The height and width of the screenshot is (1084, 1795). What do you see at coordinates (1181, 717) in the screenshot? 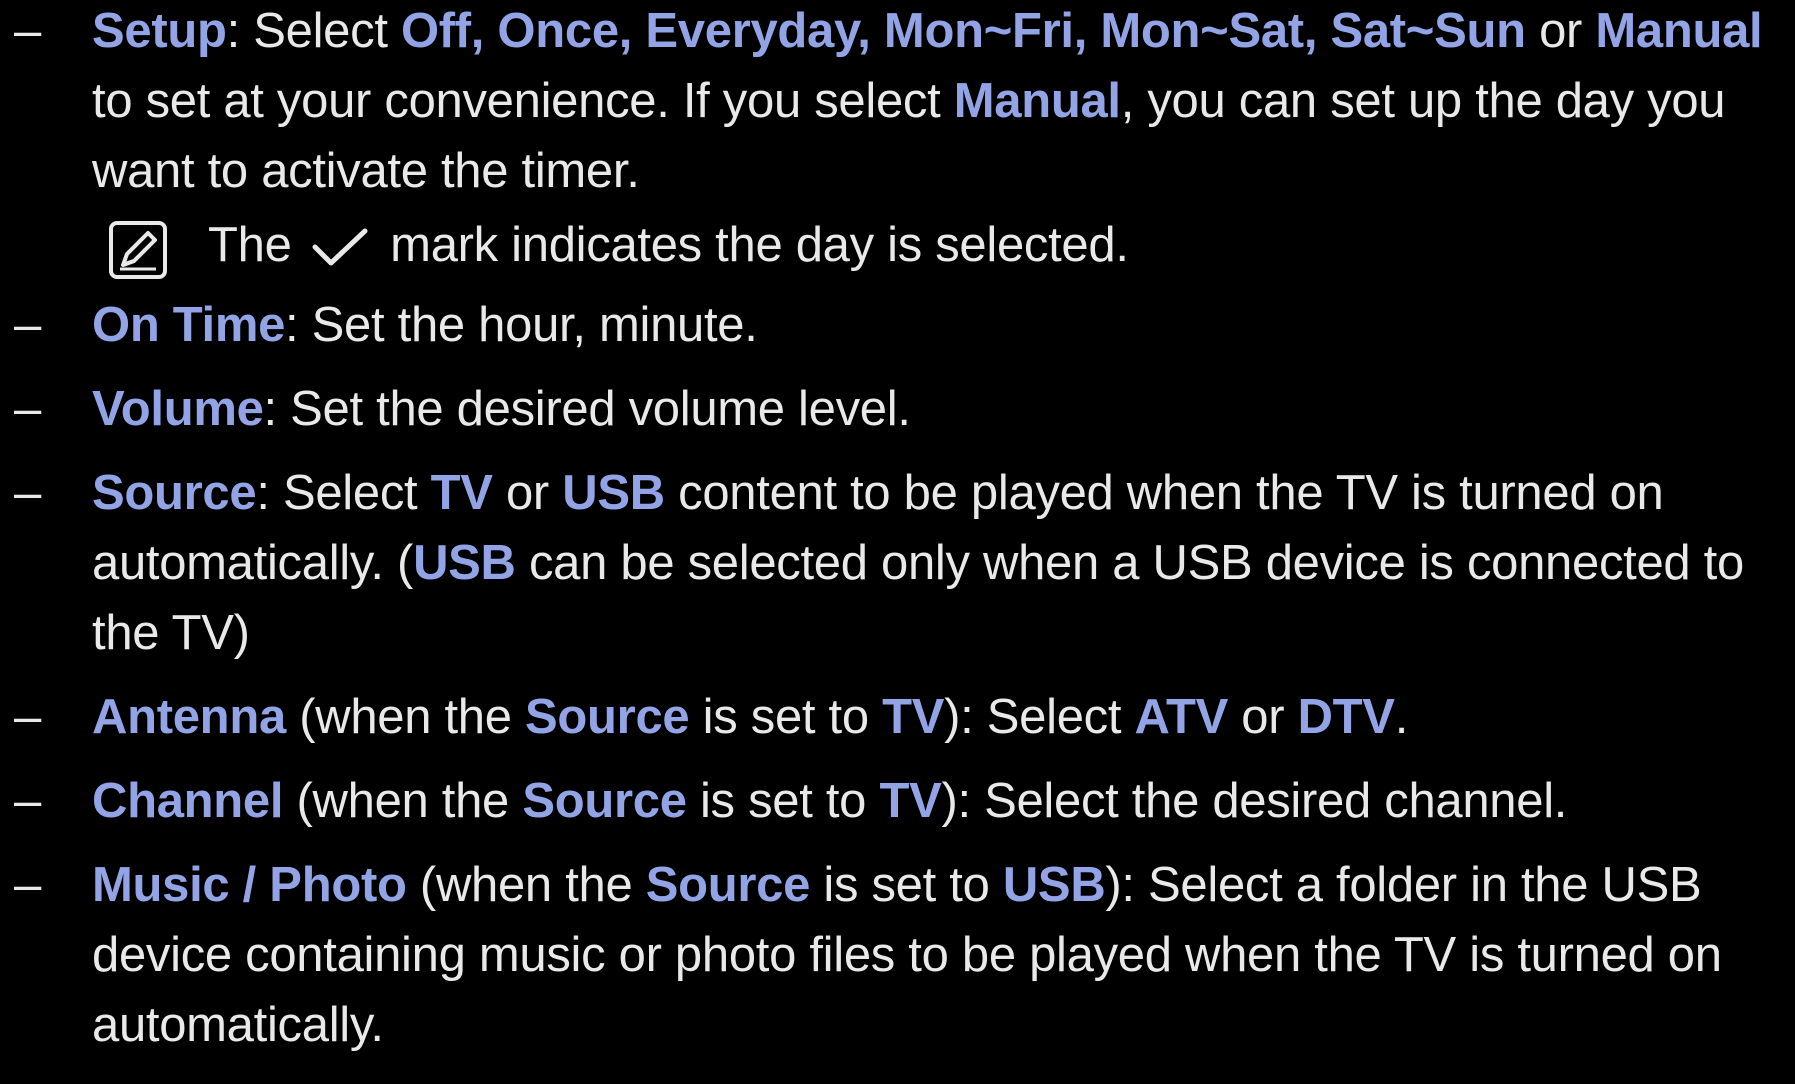
I see `antenna-option-atv: ATV` at bounding box center [1181, 717].